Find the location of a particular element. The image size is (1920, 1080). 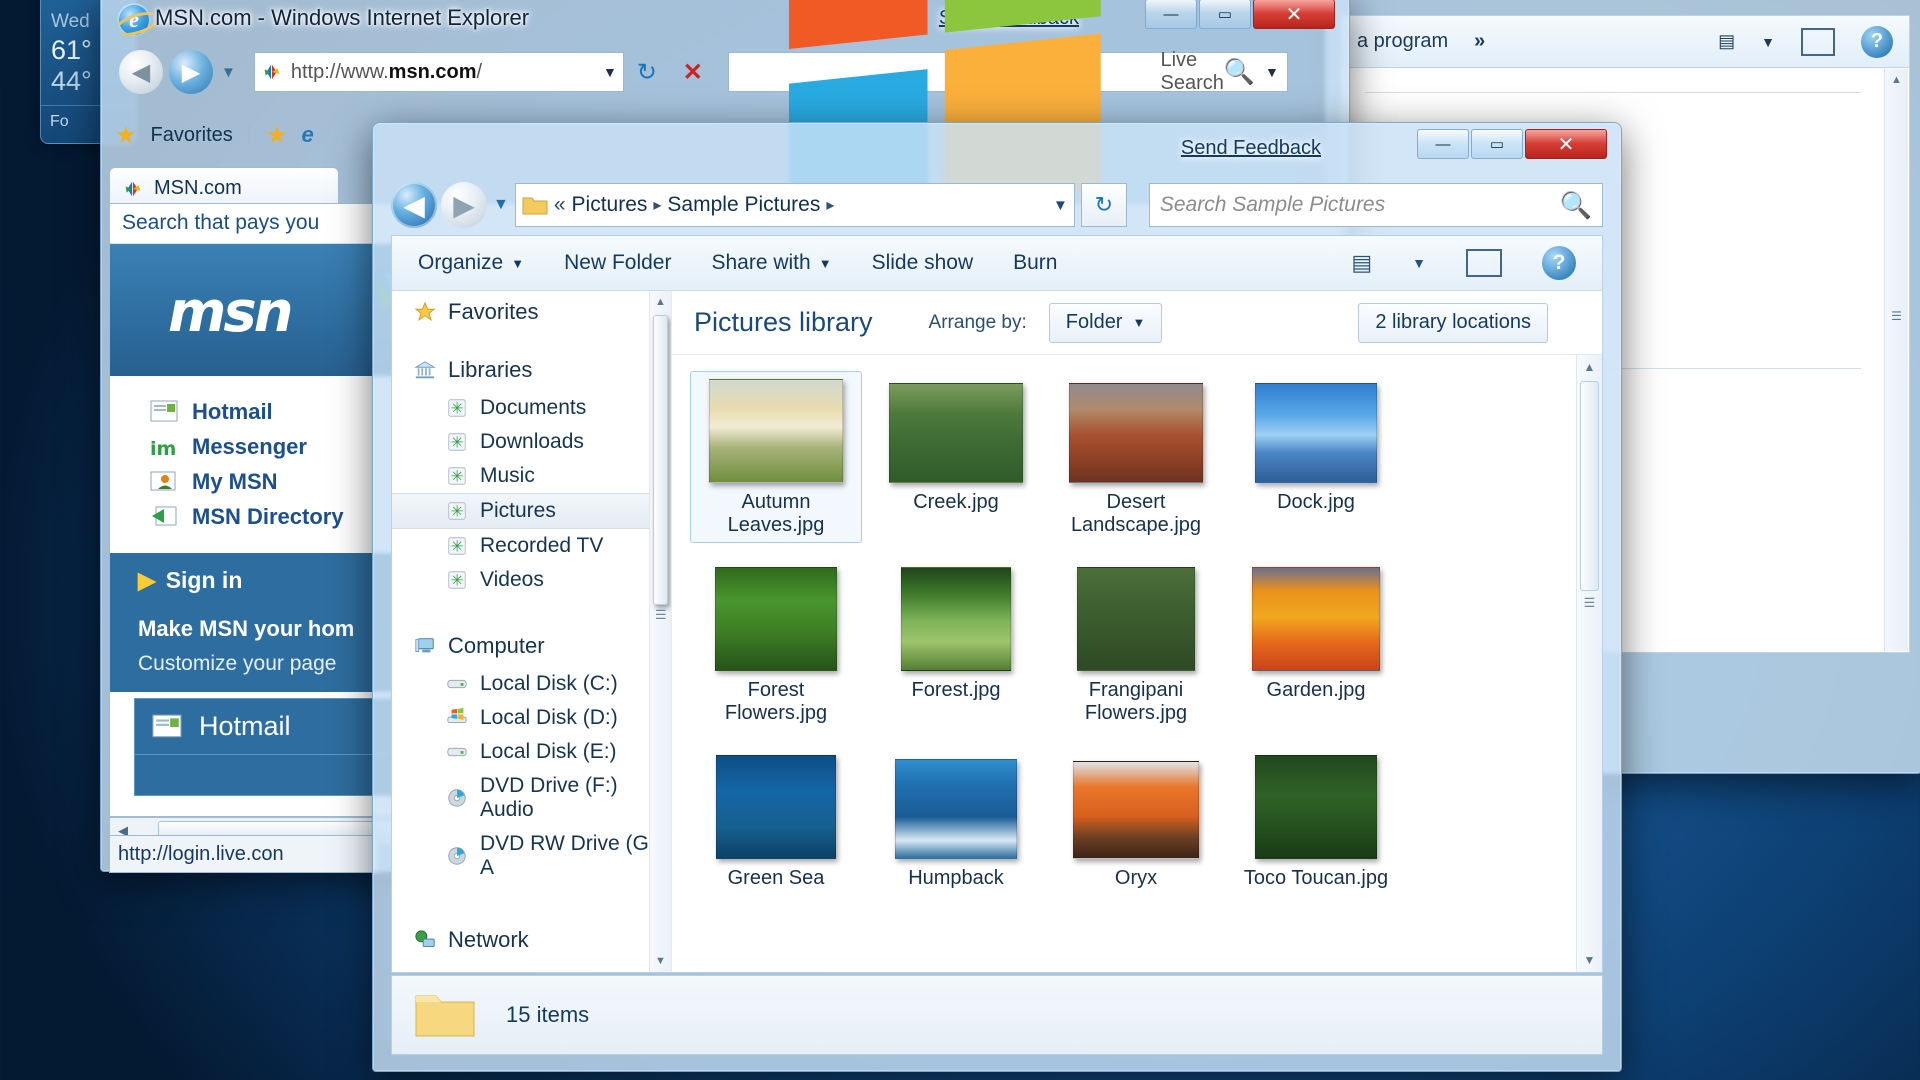

ie-back-button: ◀ is located at coordinates (141, 72).